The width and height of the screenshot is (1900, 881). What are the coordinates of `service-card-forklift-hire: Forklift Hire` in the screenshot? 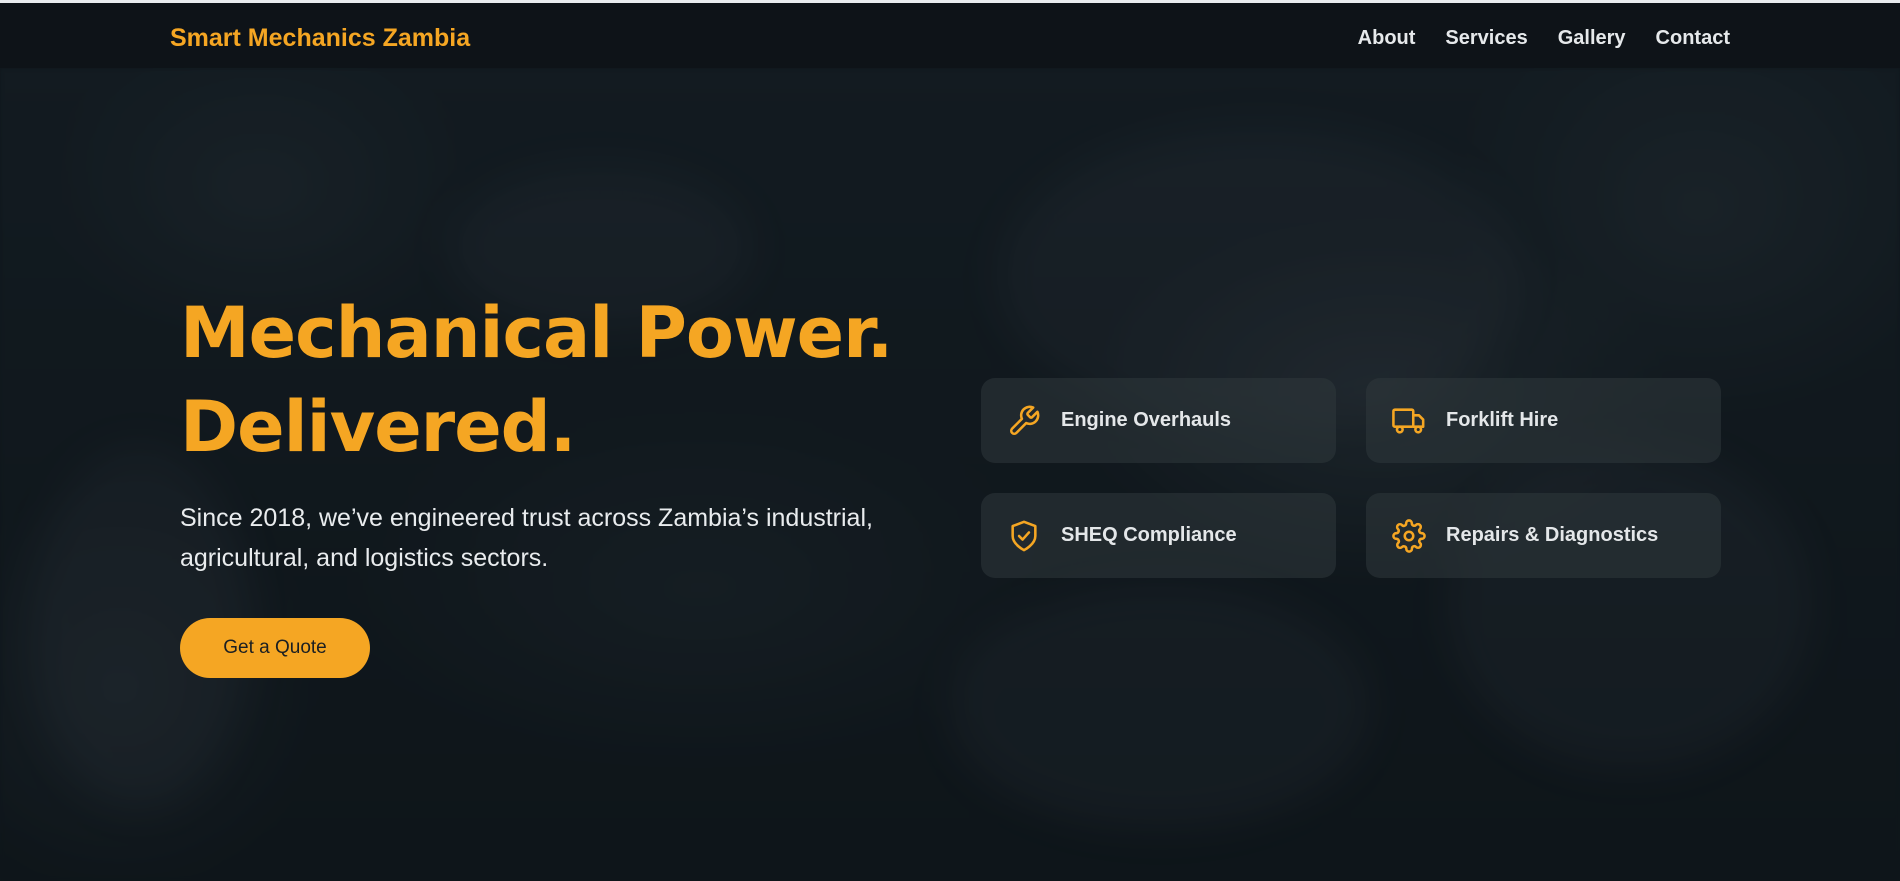 It's located at (1543, 420).